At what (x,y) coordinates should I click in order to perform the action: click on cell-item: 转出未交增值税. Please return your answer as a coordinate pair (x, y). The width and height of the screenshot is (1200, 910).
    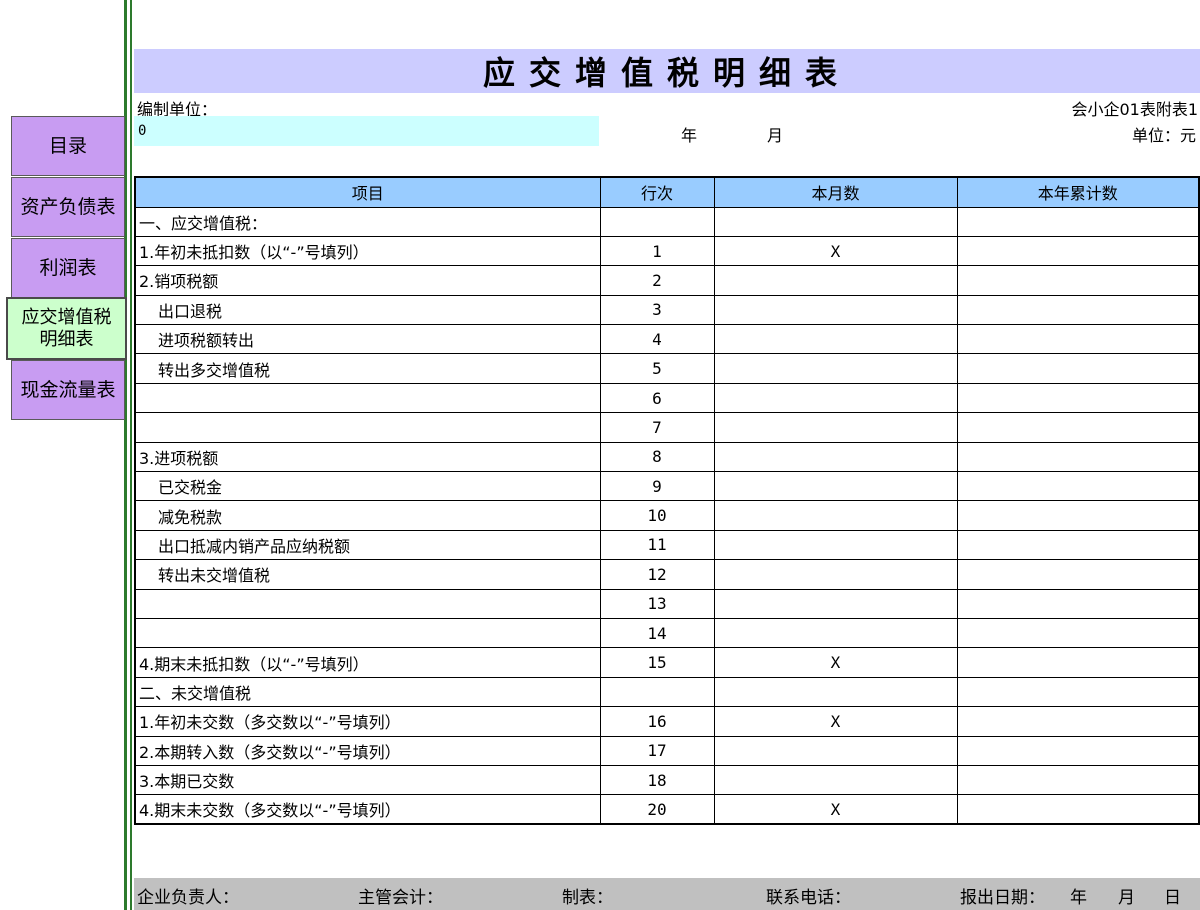
    Looking at the image, I should click on (367, 574).